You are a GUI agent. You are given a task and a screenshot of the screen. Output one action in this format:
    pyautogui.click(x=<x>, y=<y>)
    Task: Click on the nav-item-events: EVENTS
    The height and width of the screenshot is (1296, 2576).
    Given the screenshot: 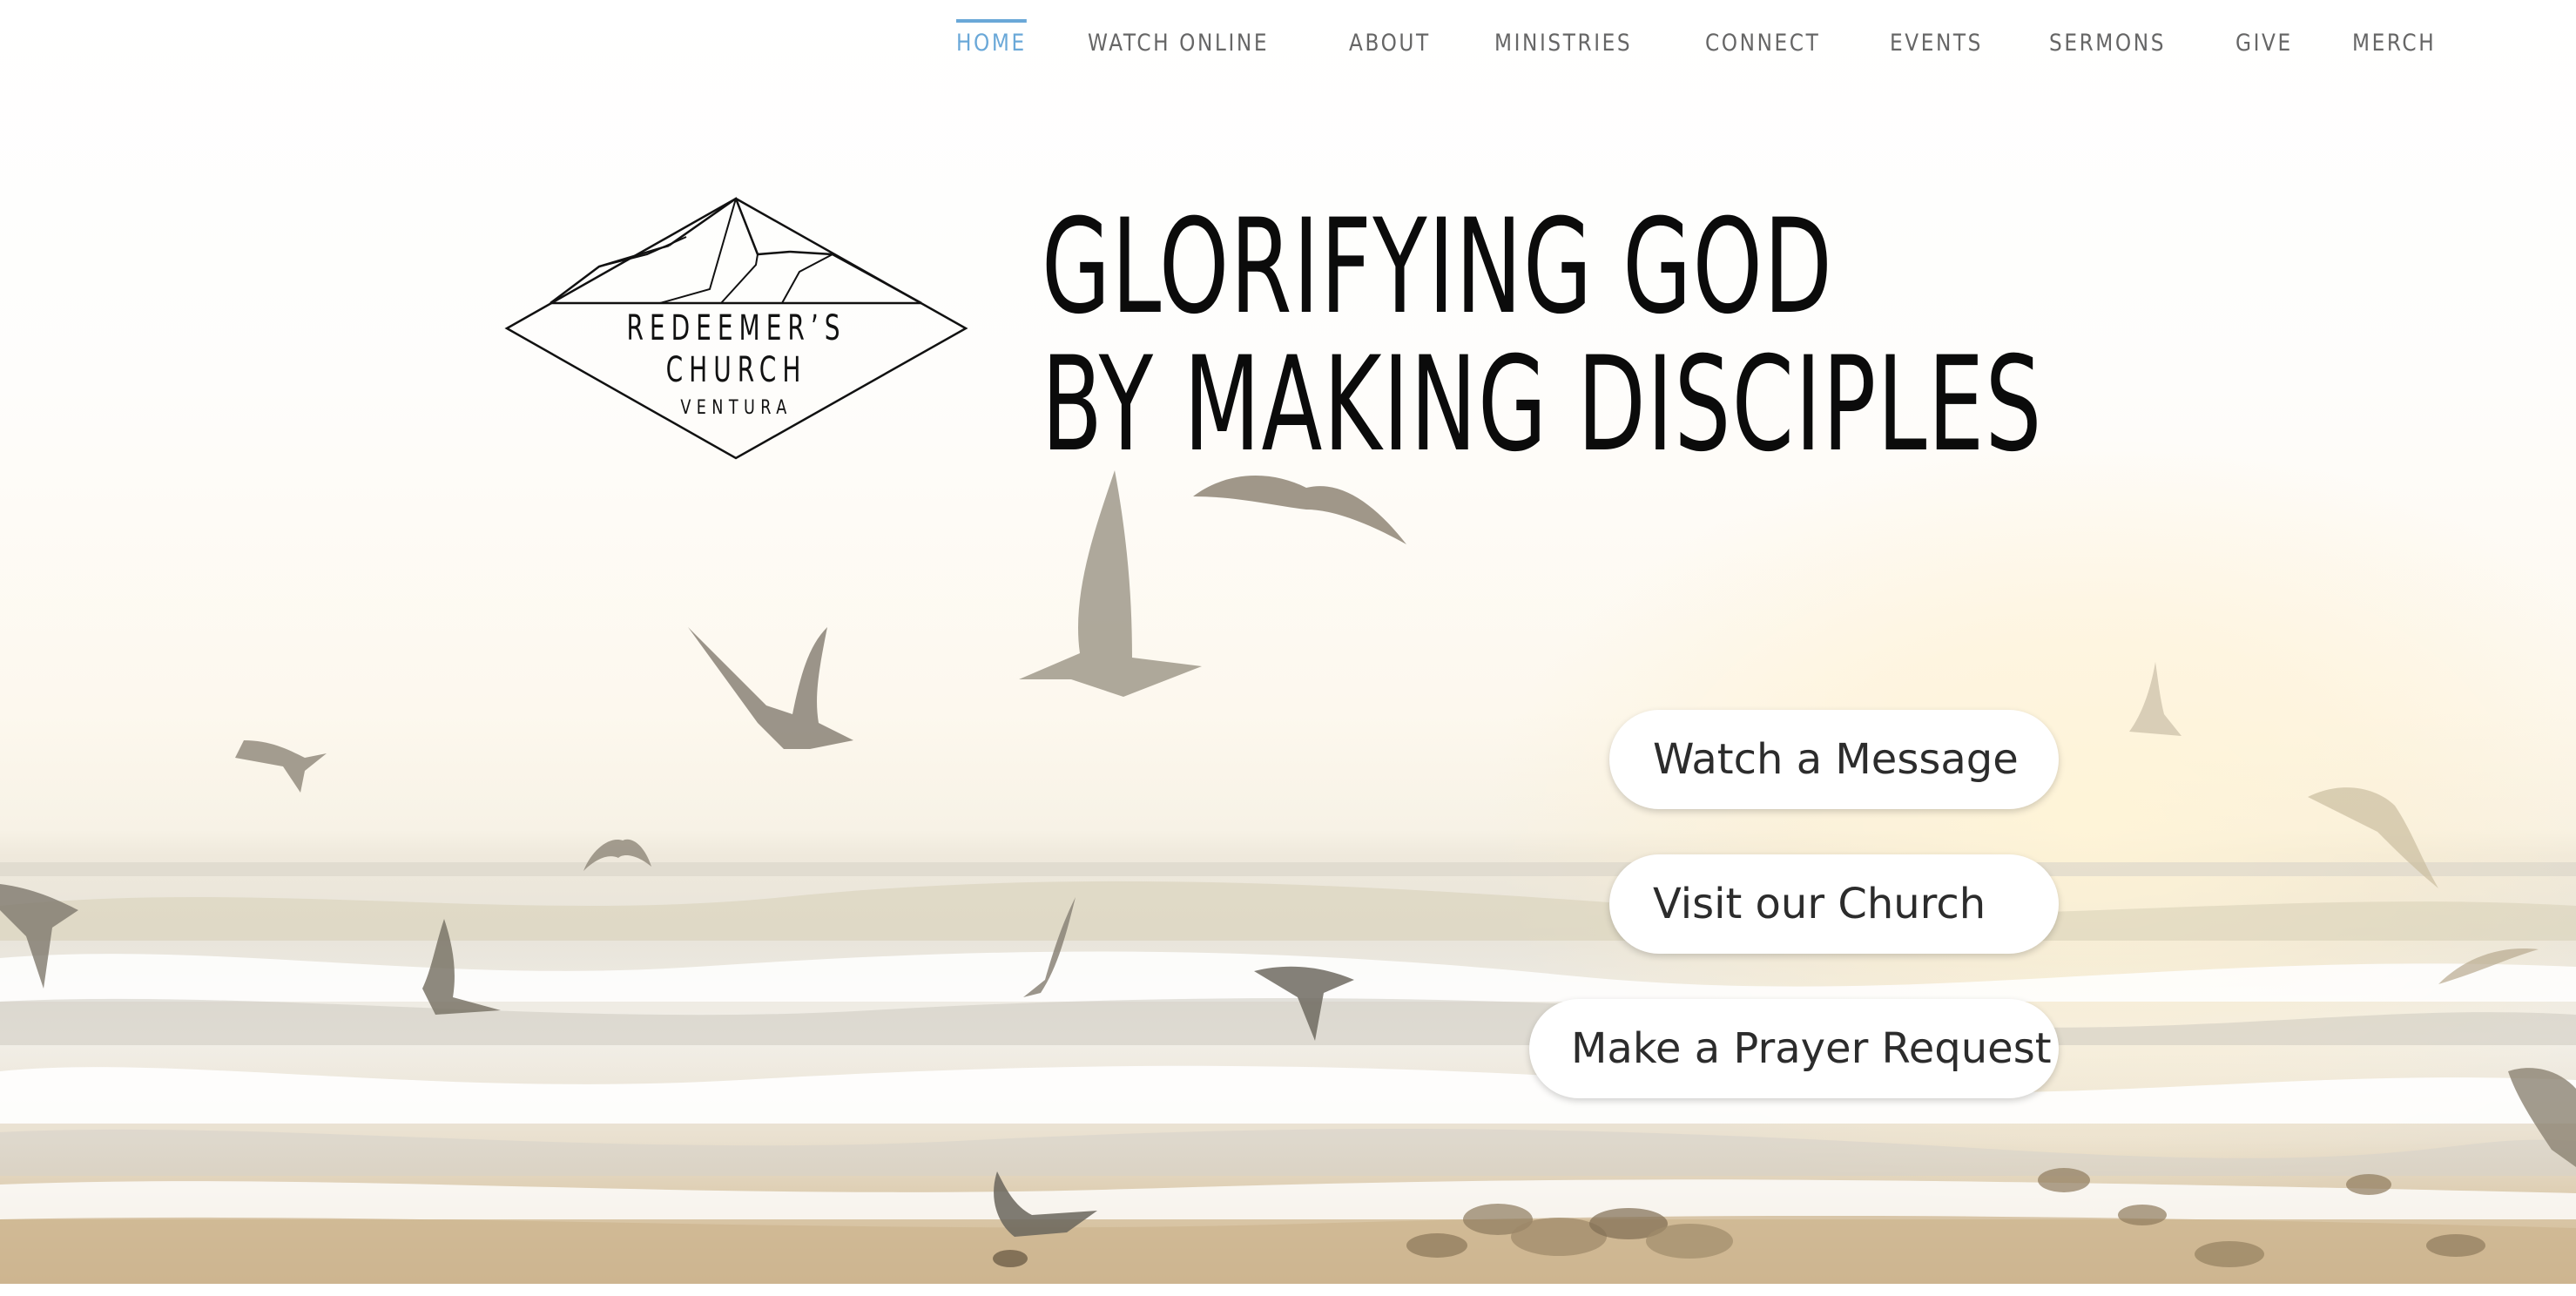 What is the action you would take?
    pyautogui.click(x=1936, y=41)
    